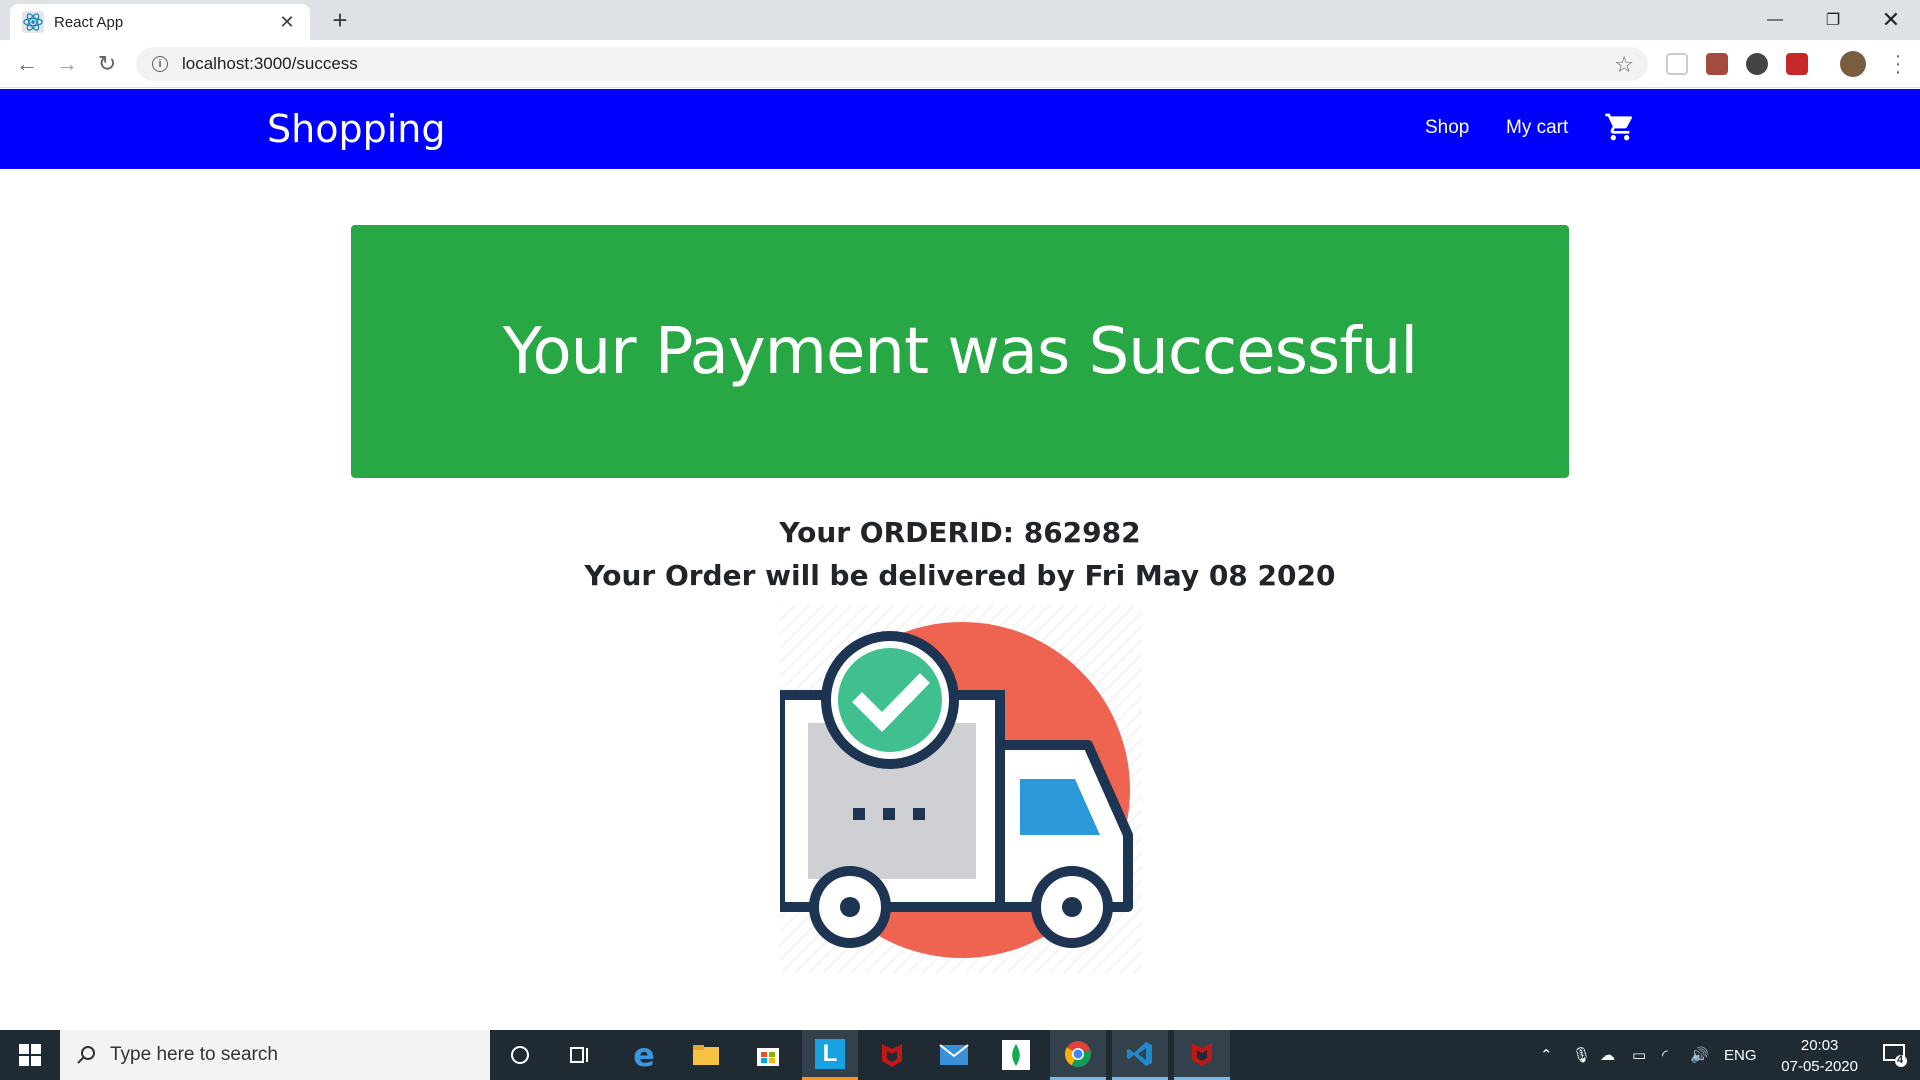  Describe the element at coordinates (1740, 1055) in the screenshot. I see `language-indicator: ENG` at that location.